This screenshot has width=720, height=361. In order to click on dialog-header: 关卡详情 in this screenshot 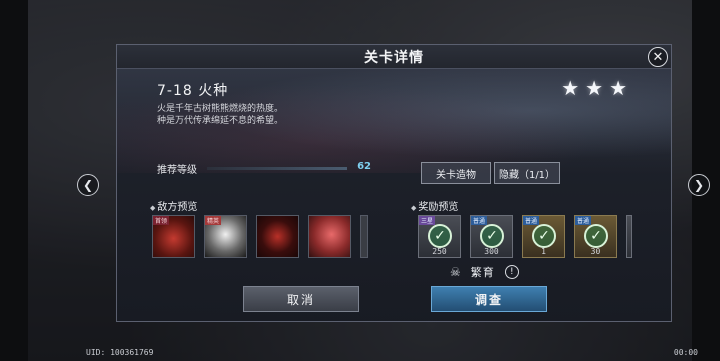, I will do `click(394, 57)`.